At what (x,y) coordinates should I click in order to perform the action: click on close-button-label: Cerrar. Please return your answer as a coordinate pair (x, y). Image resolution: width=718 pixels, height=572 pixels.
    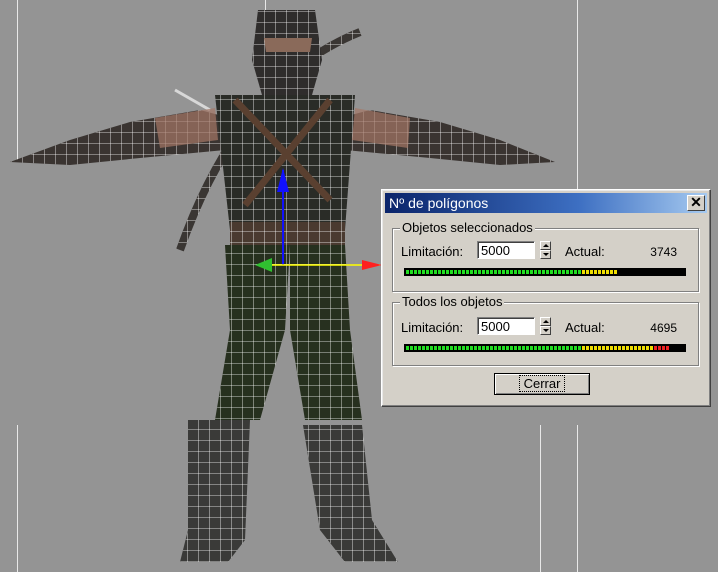
    Looking at the image, I should click on (542, 383).